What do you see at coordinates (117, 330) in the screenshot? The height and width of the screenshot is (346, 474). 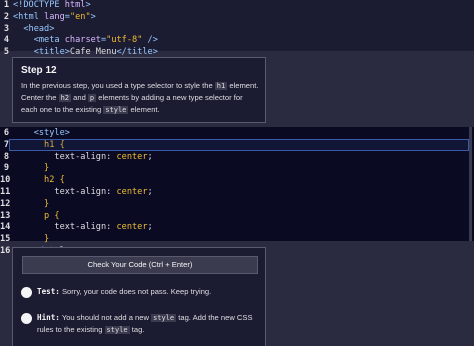 I see `inline-code-style-2: style` at bounding box center [117, 330].